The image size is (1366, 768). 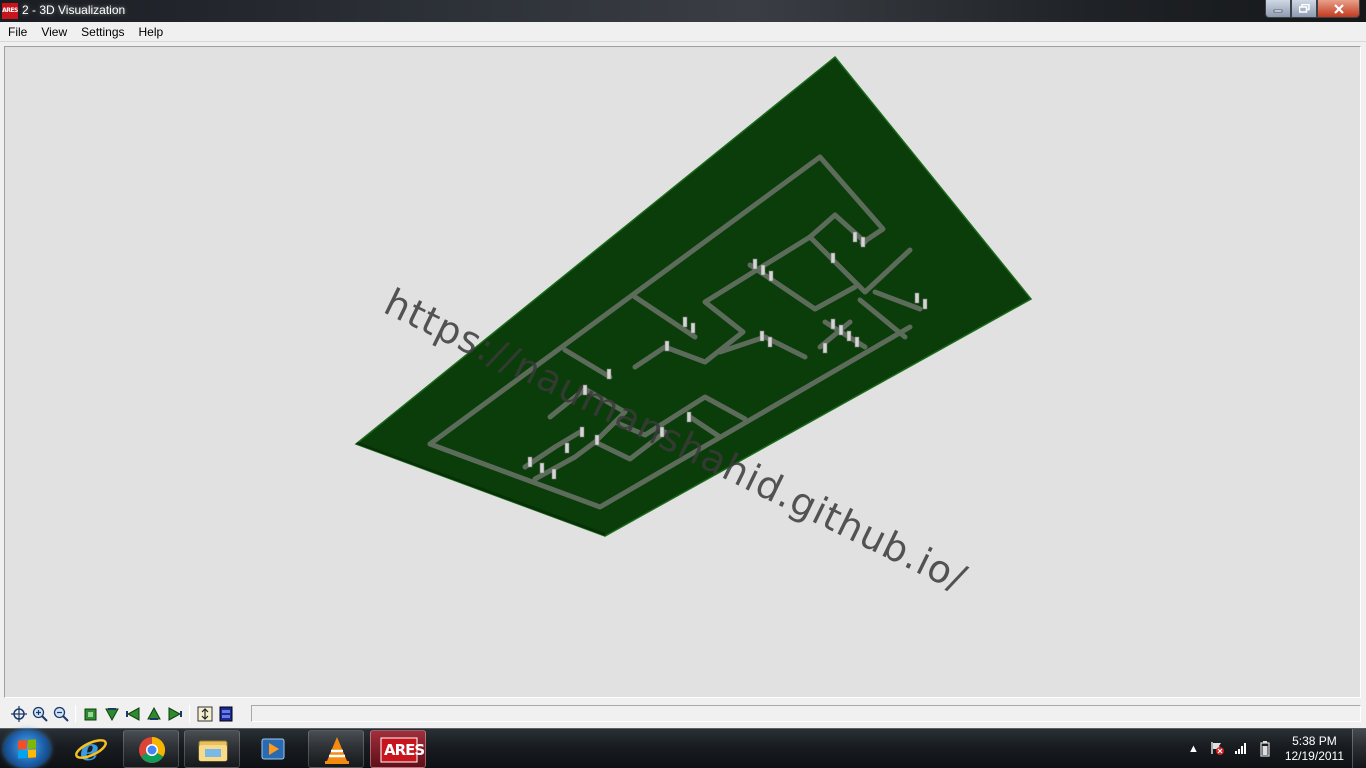 What do you see at coordinates (683, 11) in the screenshot?
I see `title-bar: ARES 2 - 3D Visualization` at bounding box center [683, 11].